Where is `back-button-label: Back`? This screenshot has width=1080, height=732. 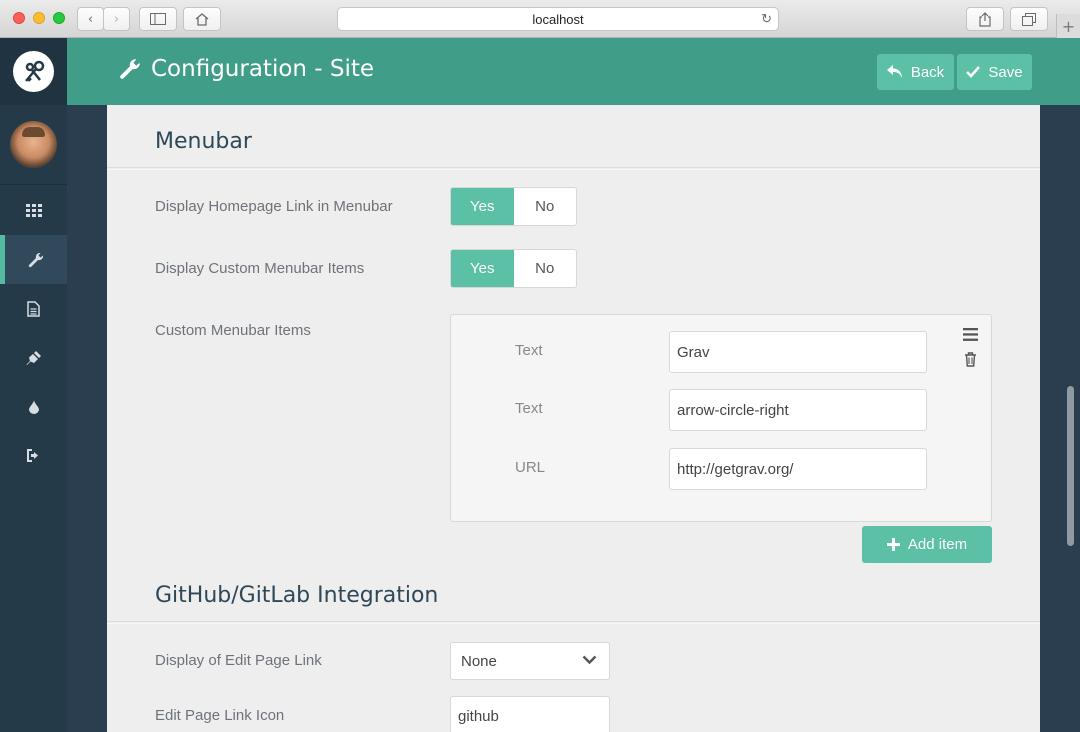
back-button-label: Back is located at coordinates (927, 72).